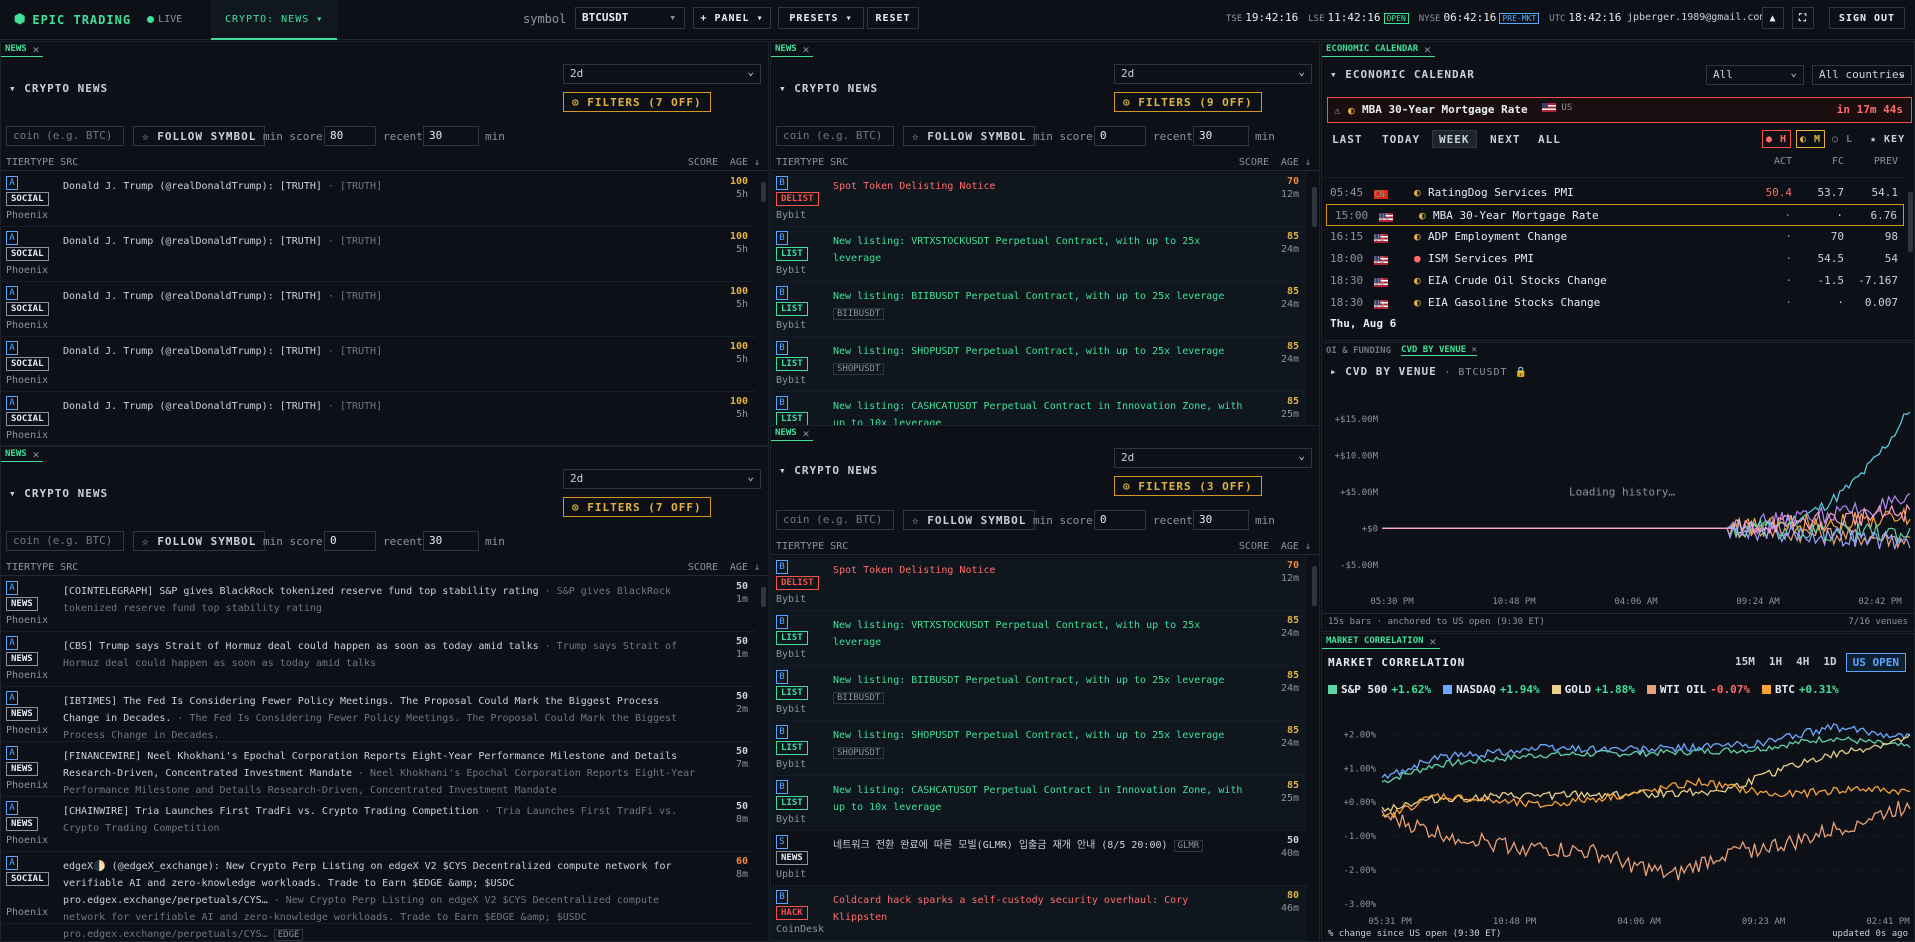 This screenshot has height=942, width=1915. Describe the element at coordinates (1378, 49) in the screenshot. I see `tab-economic-calendar: ECONOMIC CALENDAR ✕` at that location.